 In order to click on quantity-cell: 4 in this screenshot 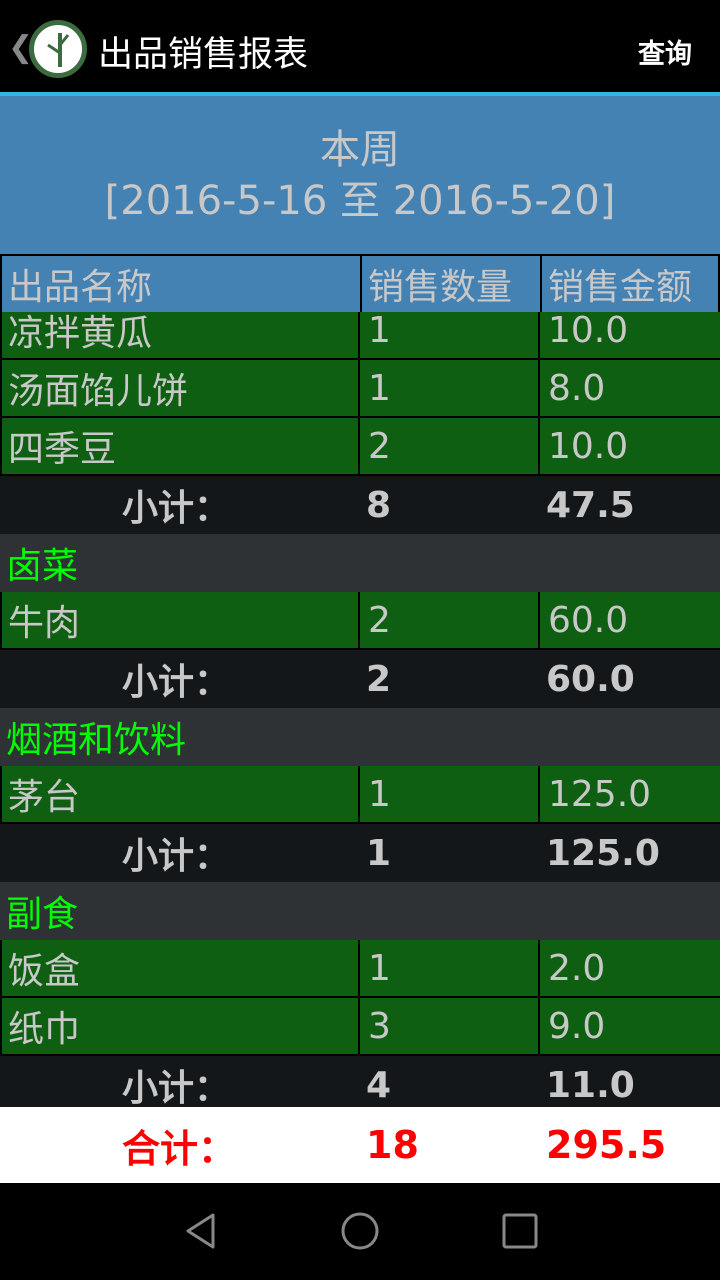, I will do `click(379, 1085)`.